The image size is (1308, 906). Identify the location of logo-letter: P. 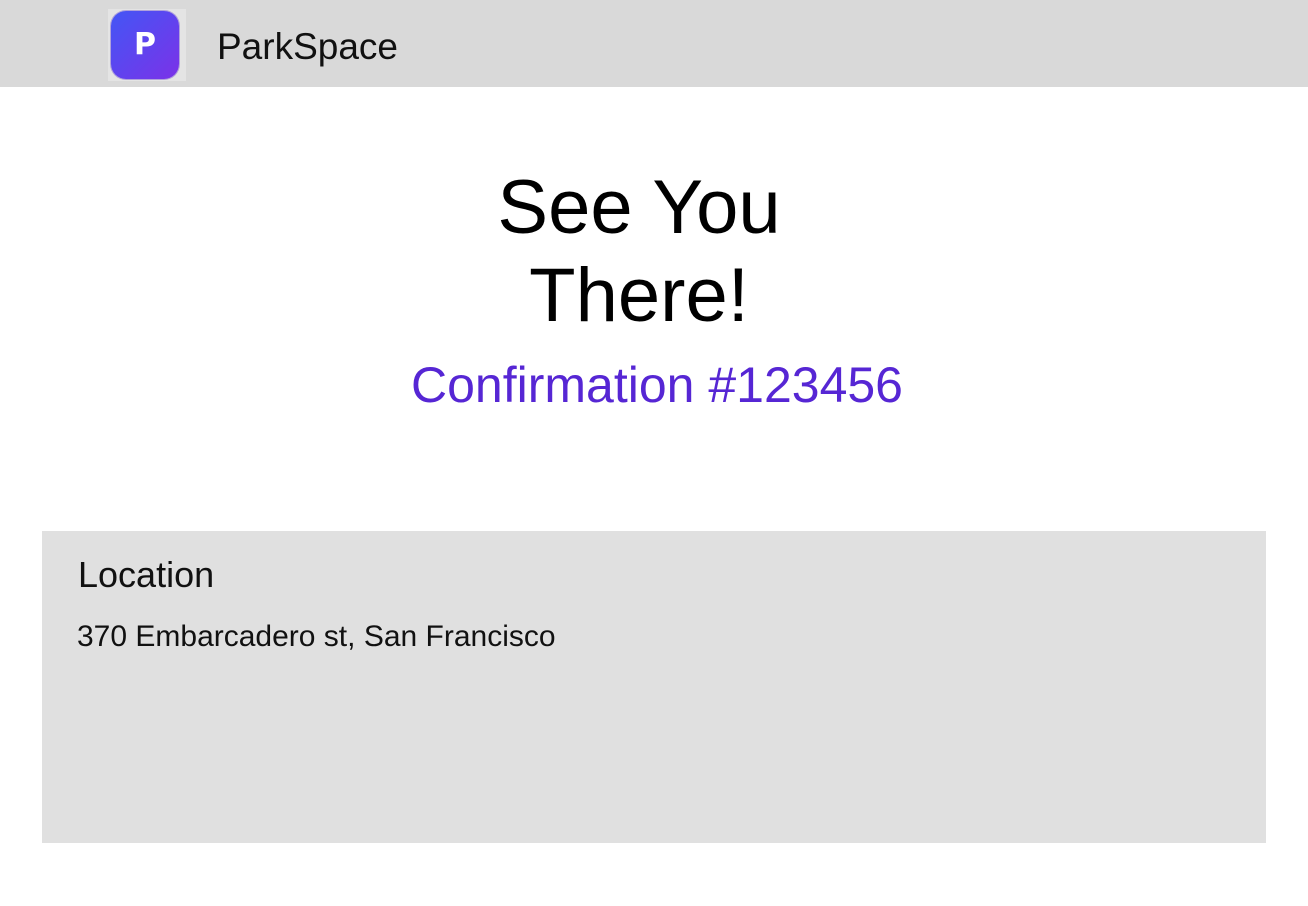
(145, 44).